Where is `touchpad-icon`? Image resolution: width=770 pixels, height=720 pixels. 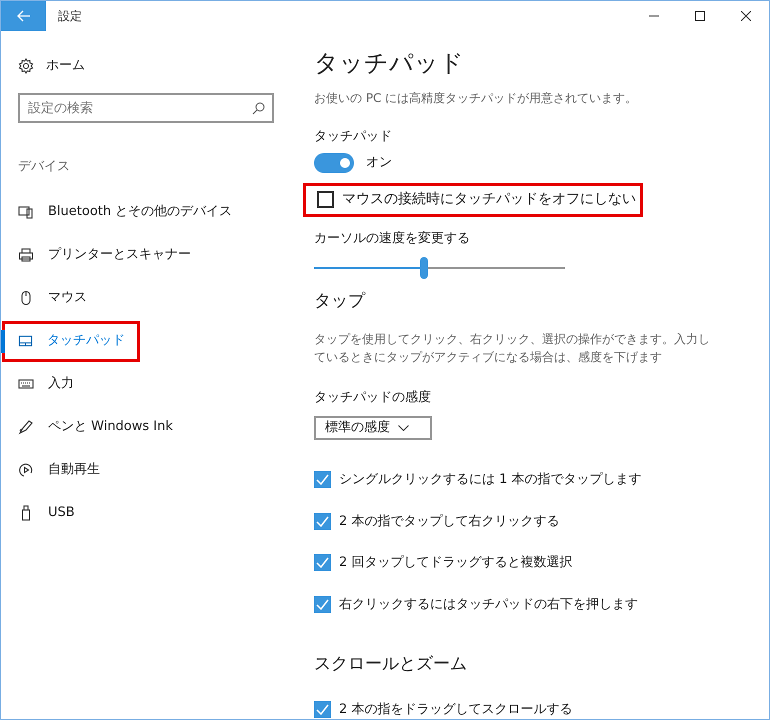 touchpad-icon is located at coordinates (25, 341).